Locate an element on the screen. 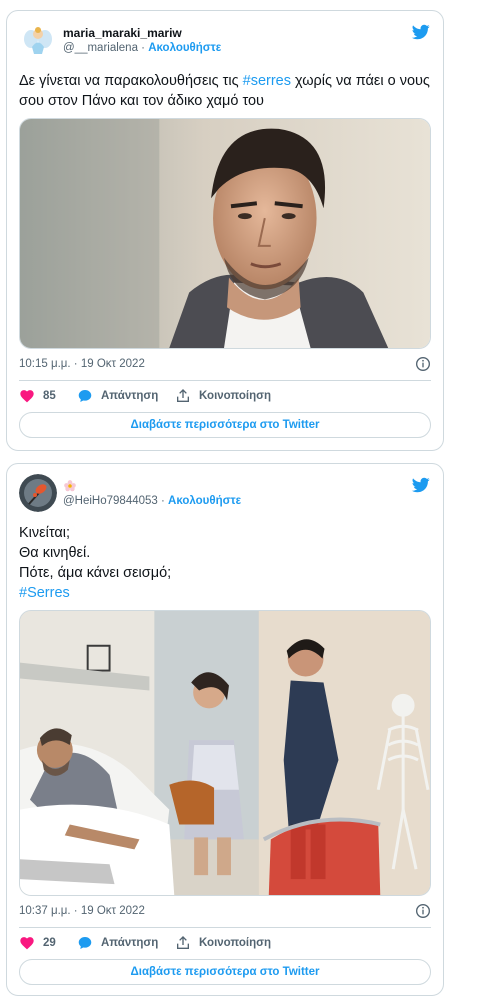 The image size is (481, 1006). tweet-meta: 10:37 μ.μ. · 19 Οκτ 2022 is located at coordinates (225, 911).